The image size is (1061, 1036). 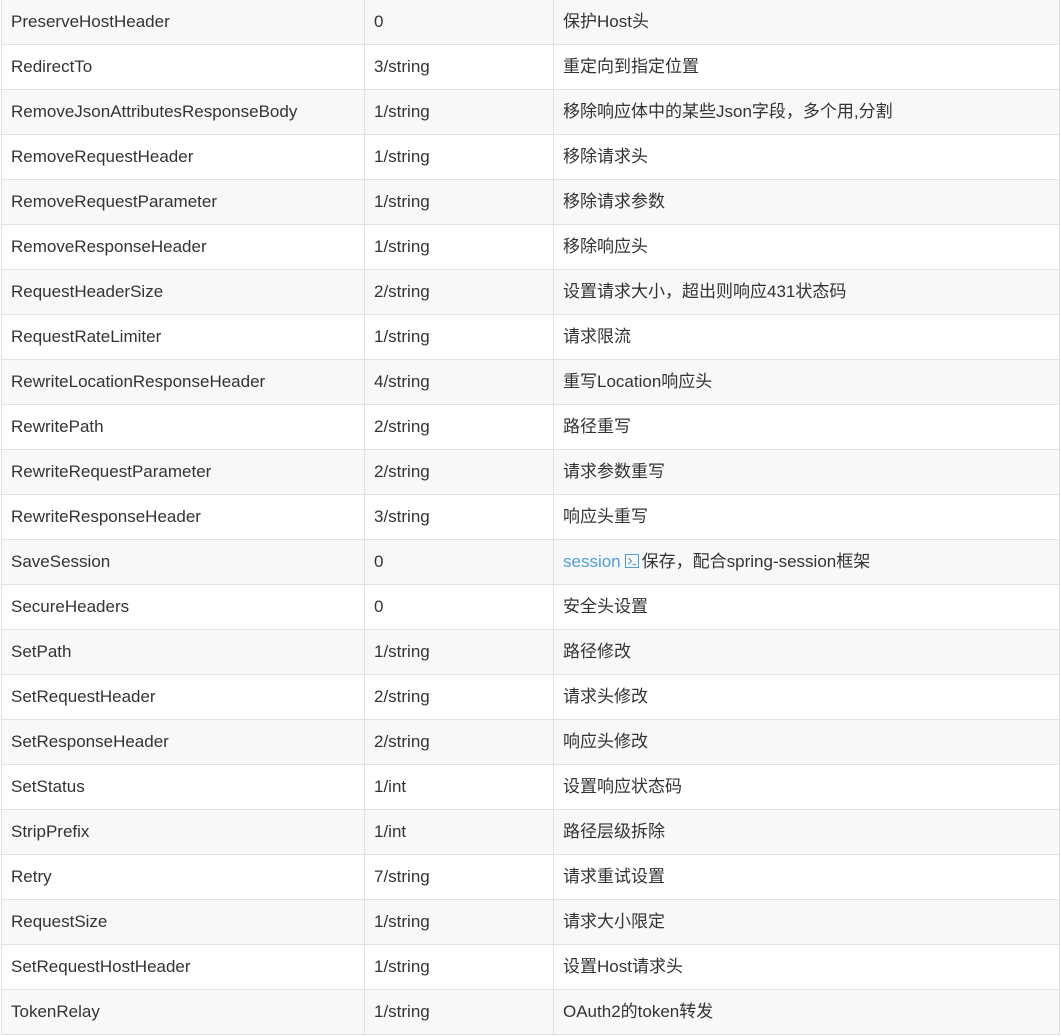 What do you see at coordinates (632, 561) in the screenshot?
I see `external-link-icon` at bounding box center [632, 561].